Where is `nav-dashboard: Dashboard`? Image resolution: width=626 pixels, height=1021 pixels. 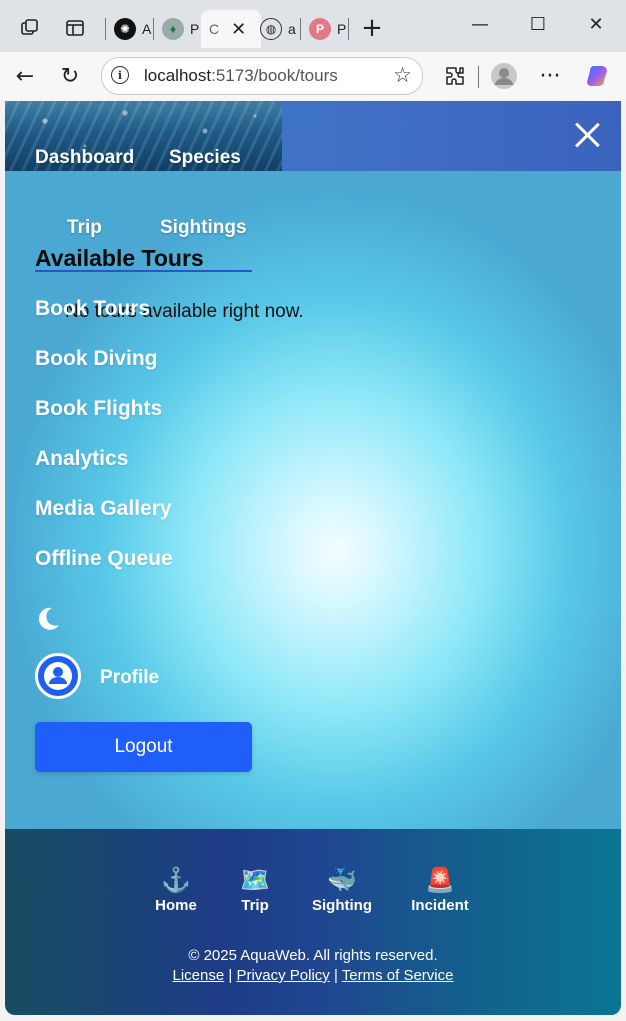
nav-dashboard: Dashboard is located at coordinates (84, 158).